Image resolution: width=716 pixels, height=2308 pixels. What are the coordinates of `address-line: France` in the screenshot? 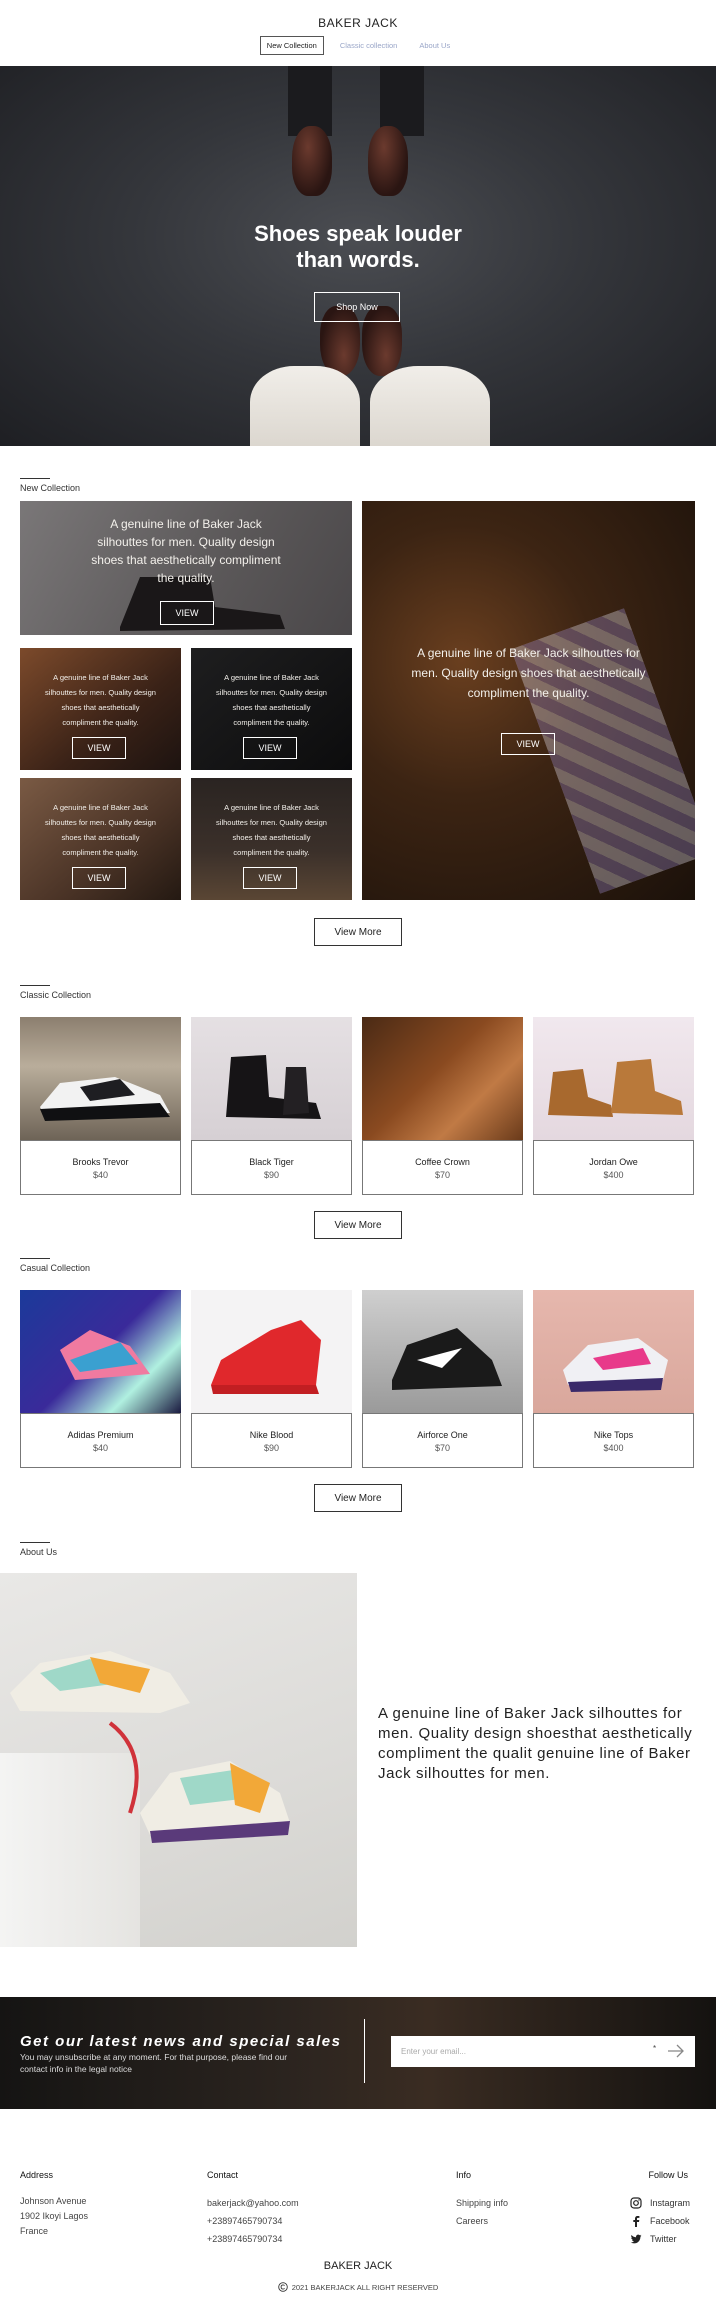 It's located at (34, 2231).